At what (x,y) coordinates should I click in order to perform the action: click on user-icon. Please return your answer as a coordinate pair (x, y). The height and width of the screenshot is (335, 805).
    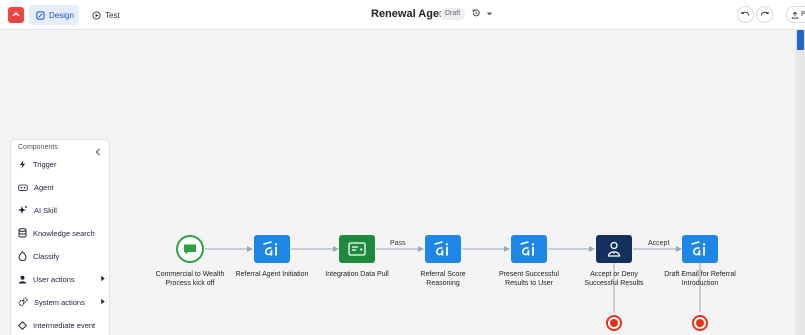
    Looking at the image, I should click on (22, 279).